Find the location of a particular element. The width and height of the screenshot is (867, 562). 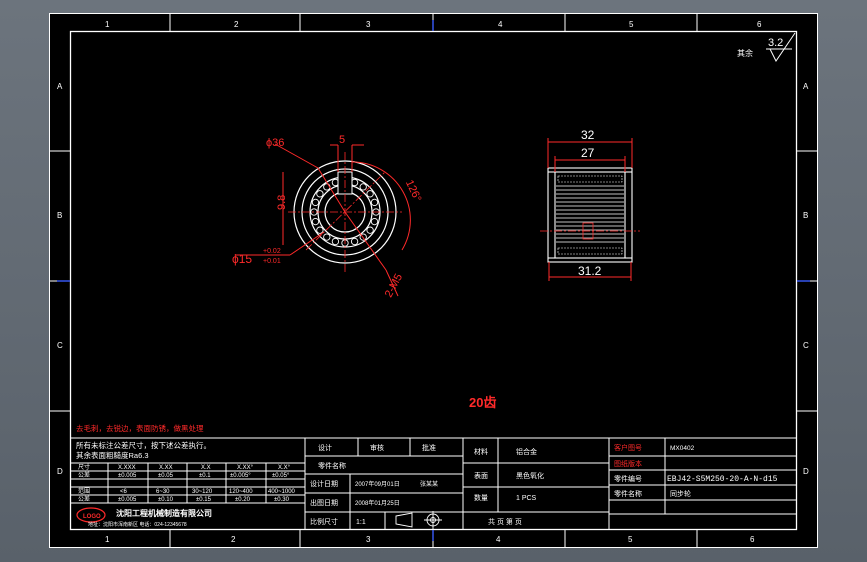

zone-left-c: C is located at coordinates (60, 345).